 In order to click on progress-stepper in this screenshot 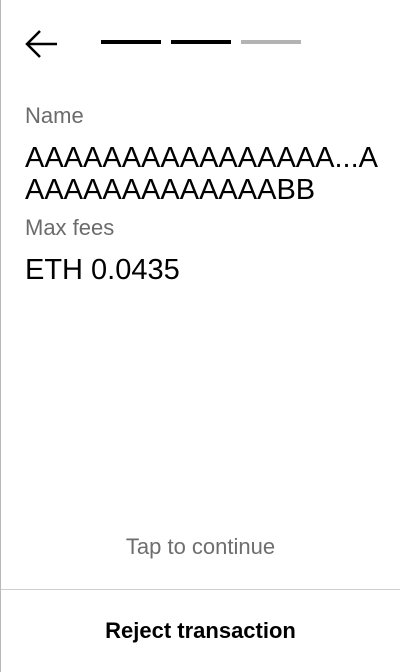, I will do `click(201, 42)`.